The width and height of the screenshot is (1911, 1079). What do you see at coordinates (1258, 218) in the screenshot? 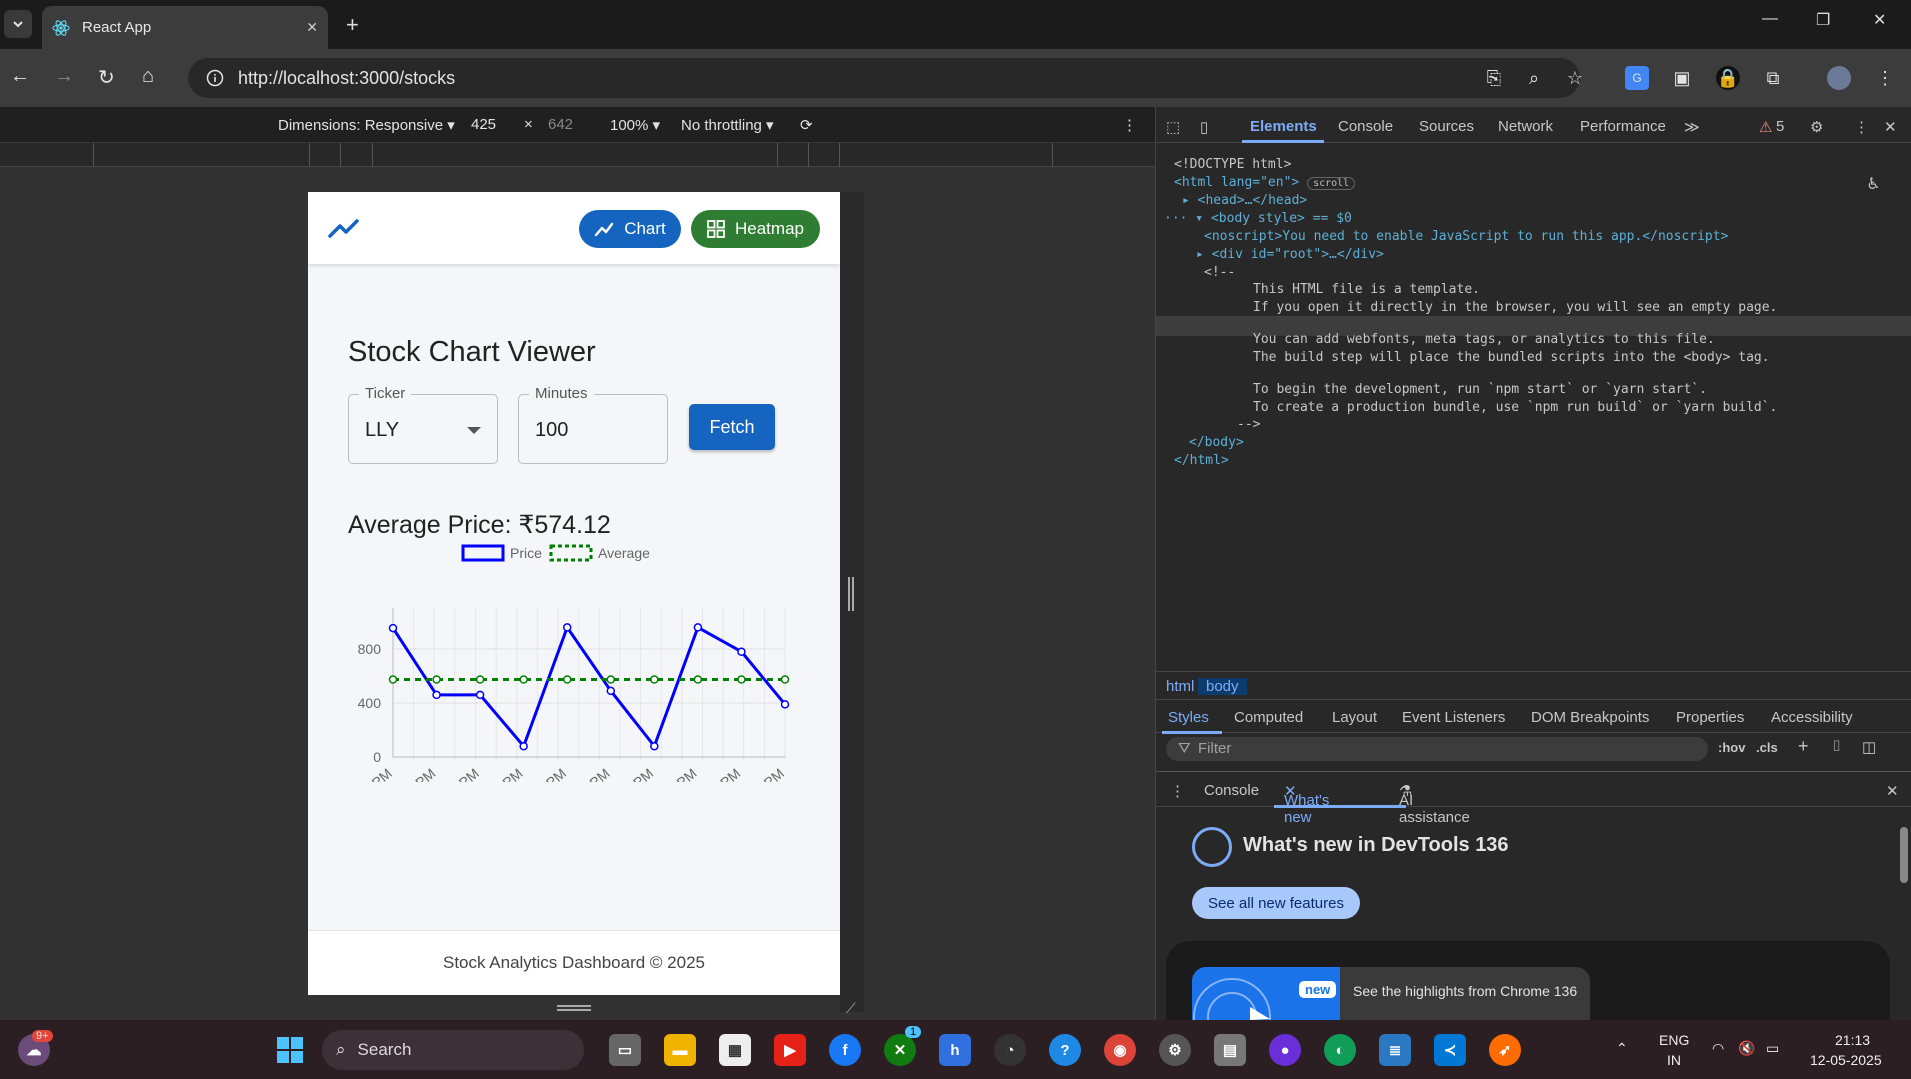
I see `dom-line-selected: ··· ▾ <body style> == $0` at bounding box center [1258, 218].